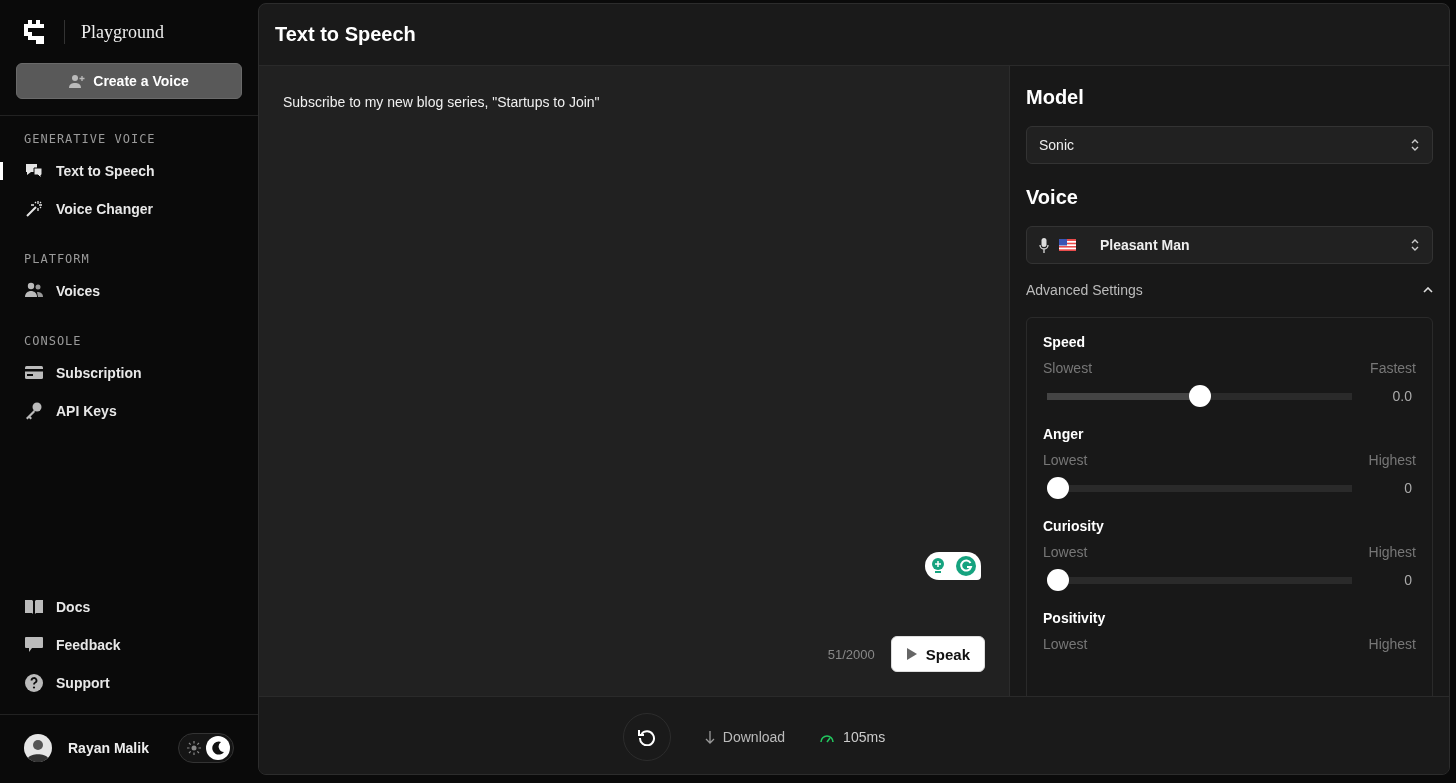  What do you see at coordinates (709, 737) in the screenshot?
I see `download-arrow-icon` at bounding box center [709, 737].